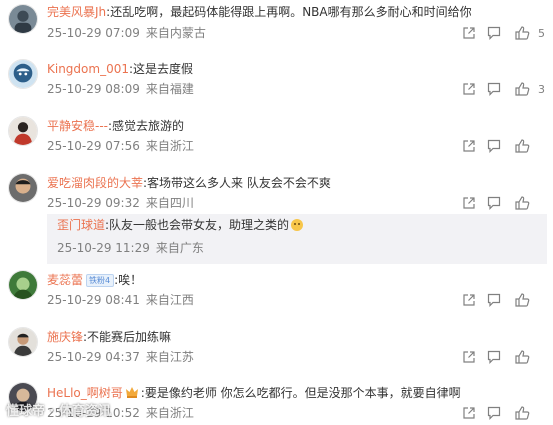  I want to click on username-link: 施庆锋, so click(65, 337).